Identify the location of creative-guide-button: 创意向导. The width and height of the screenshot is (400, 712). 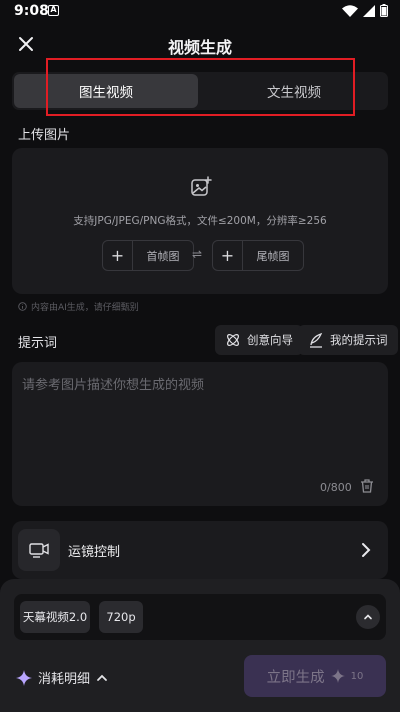
(259, 340).